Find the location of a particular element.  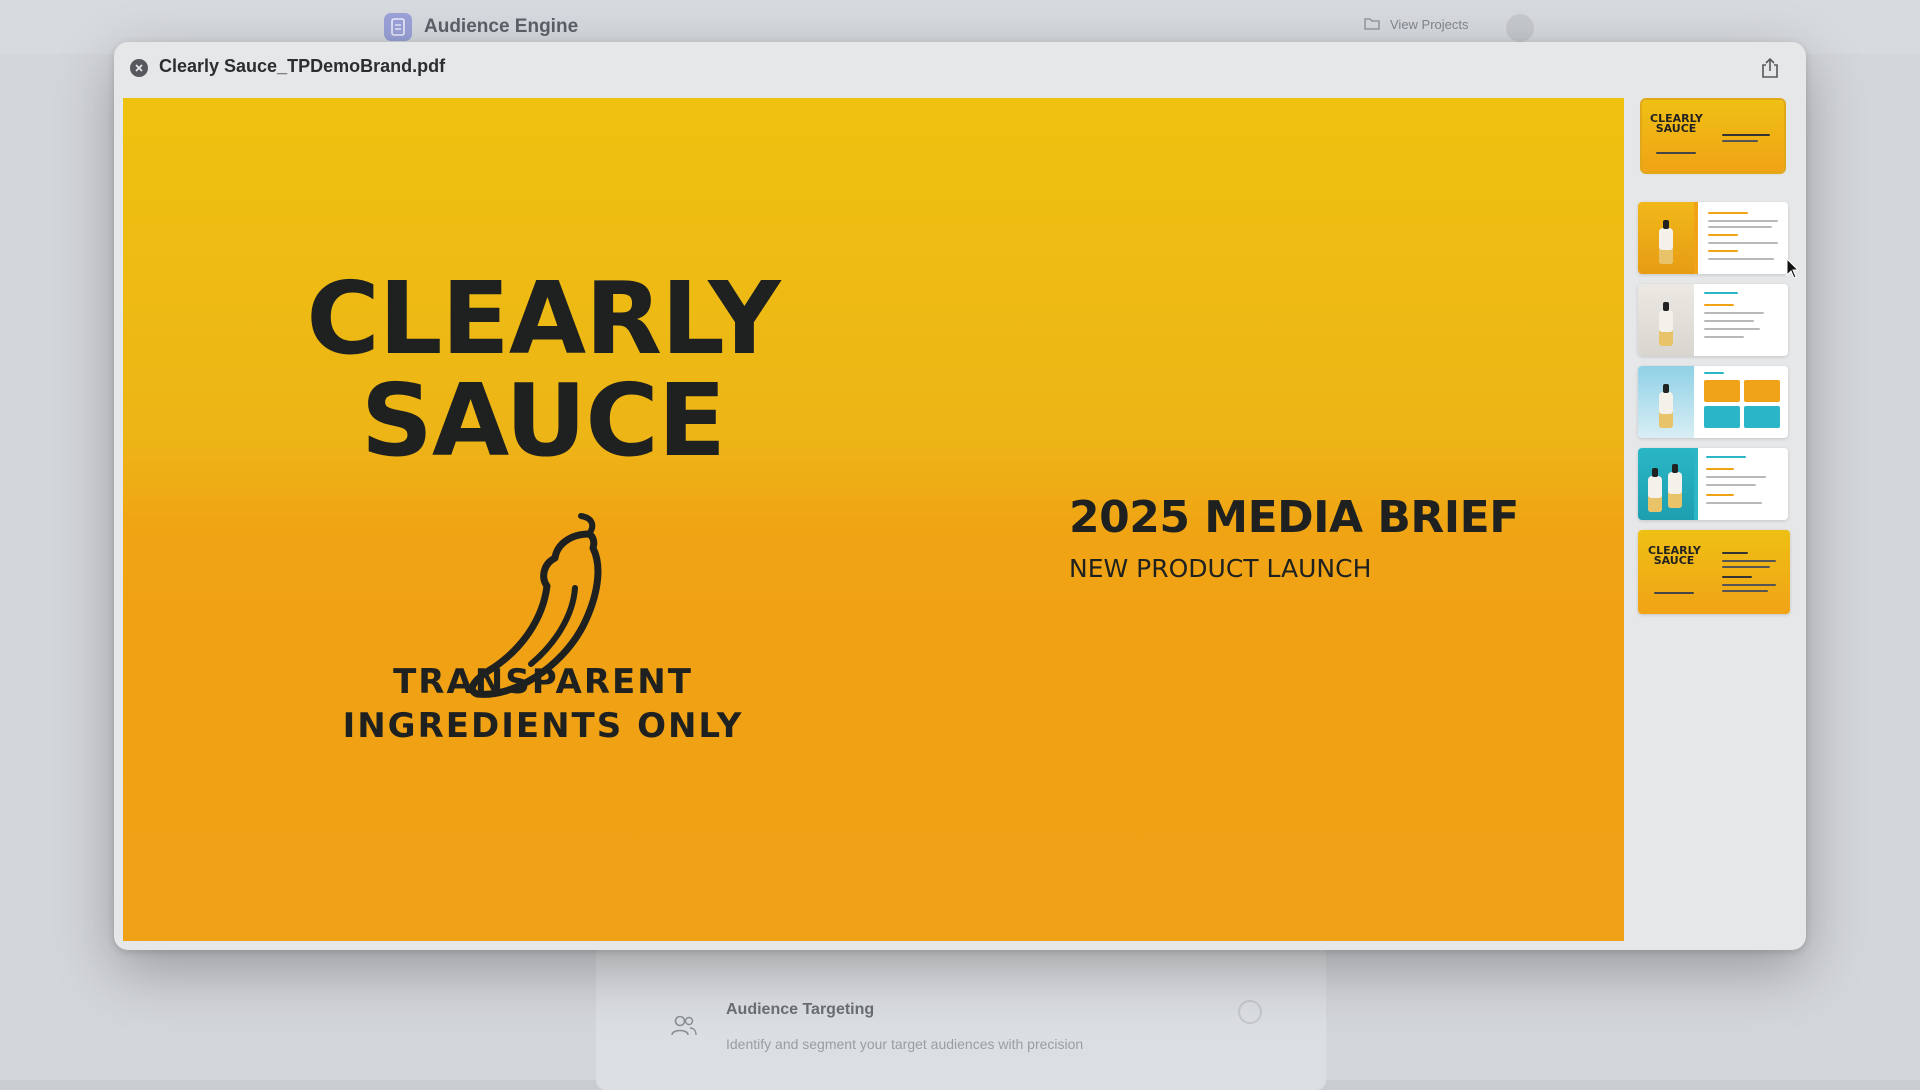

folder-icon is located at coordinates (1372, 24).